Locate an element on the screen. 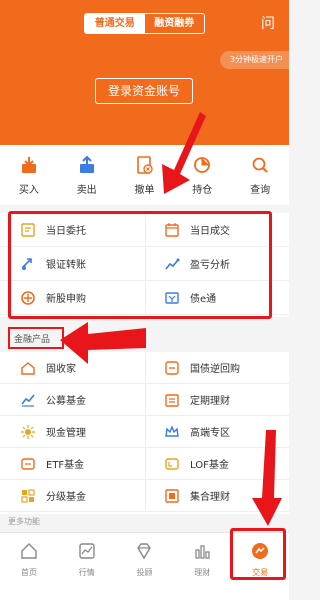 The height and width of the screenshot is (600, 320). tab-advisor-label: 投顾 is located at coordinates (144, 572).